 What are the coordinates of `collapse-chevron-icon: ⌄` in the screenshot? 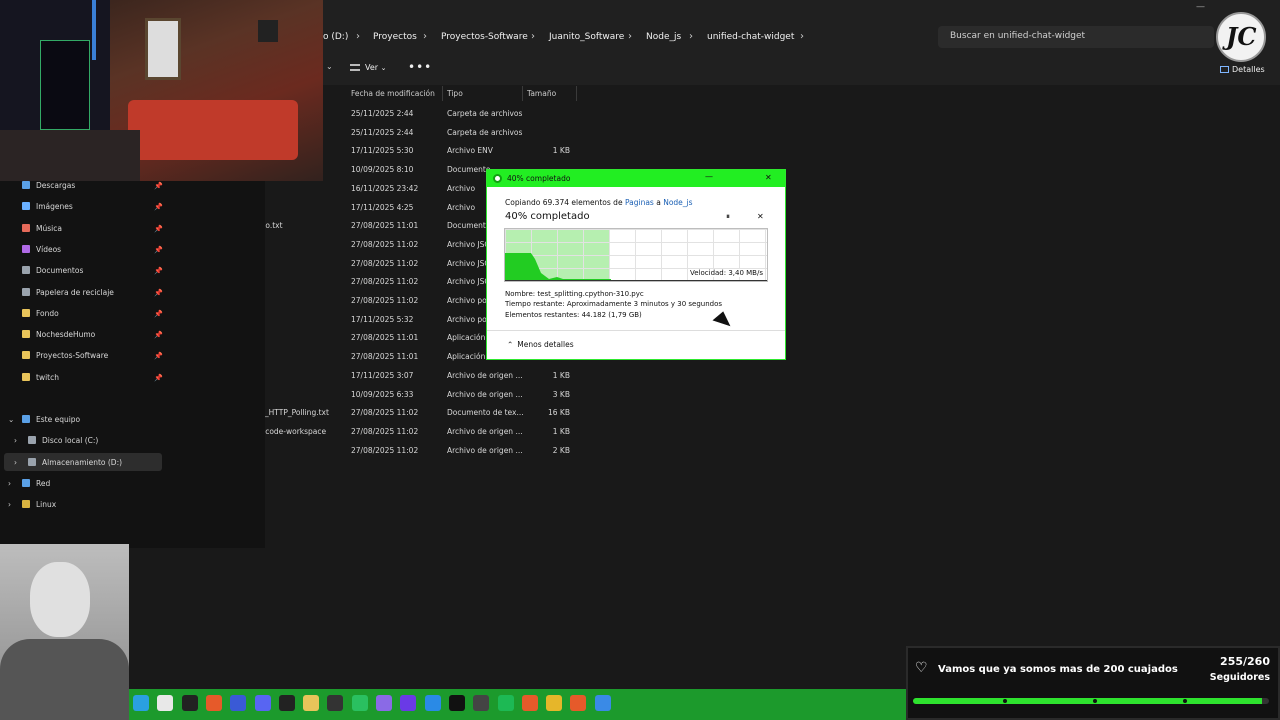 It's located at (11, 419).